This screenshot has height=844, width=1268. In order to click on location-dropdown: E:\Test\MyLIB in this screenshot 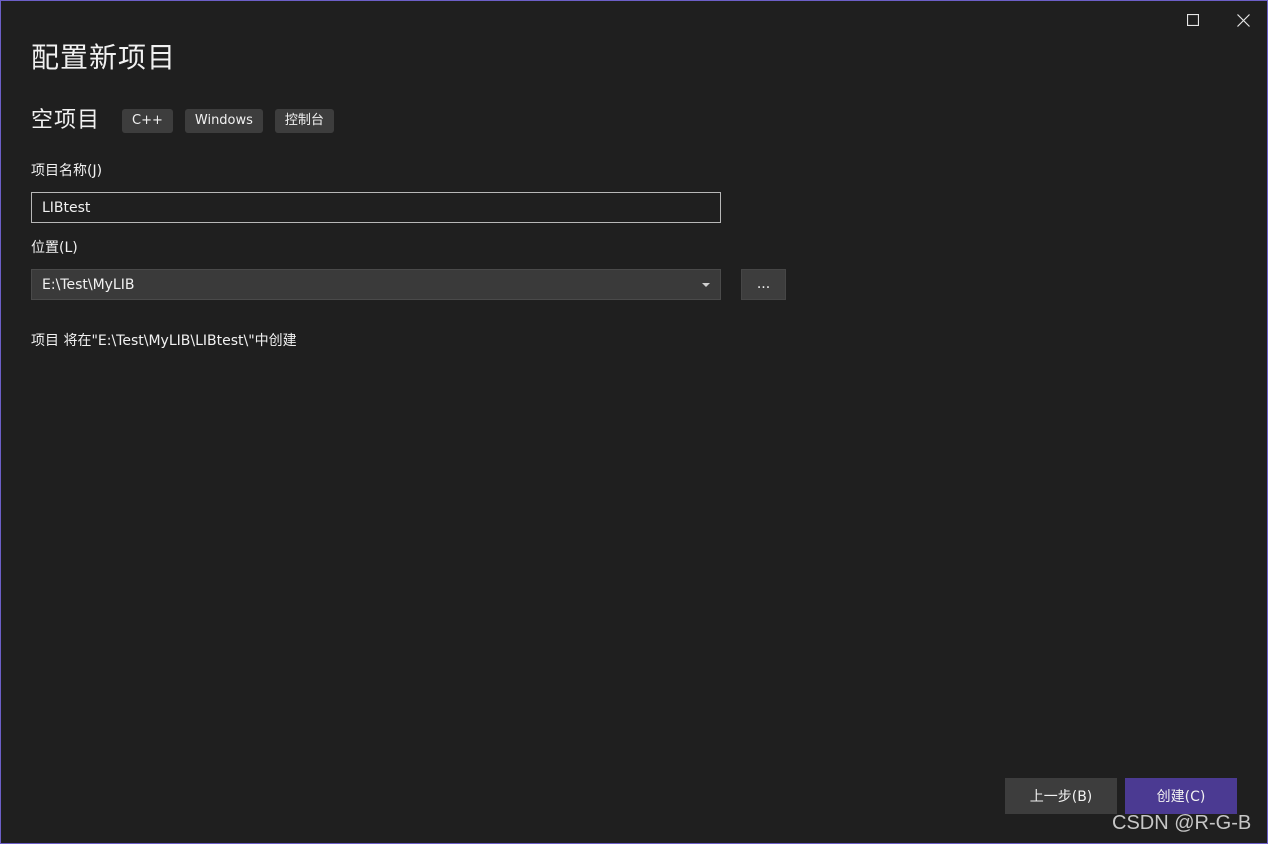, I will do `click(376, 284)`.